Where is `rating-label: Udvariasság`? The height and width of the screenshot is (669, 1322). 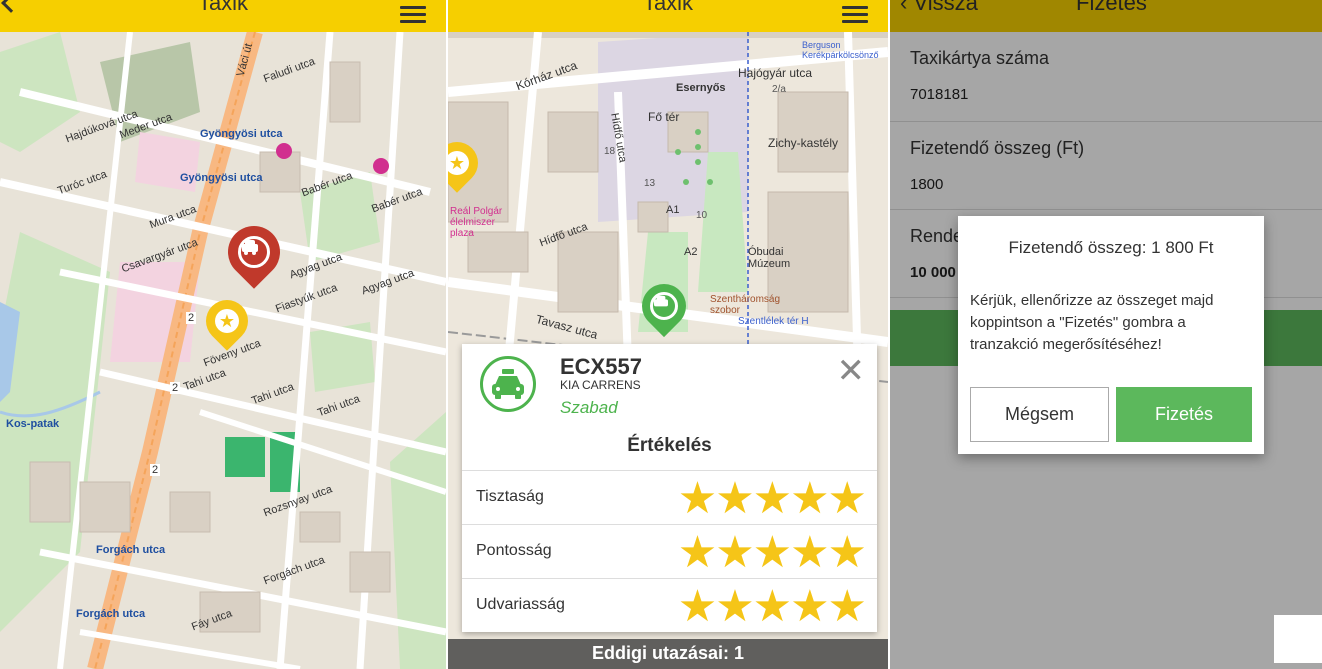
rating-label: Udvariasság is located at coordinates (520, 604).